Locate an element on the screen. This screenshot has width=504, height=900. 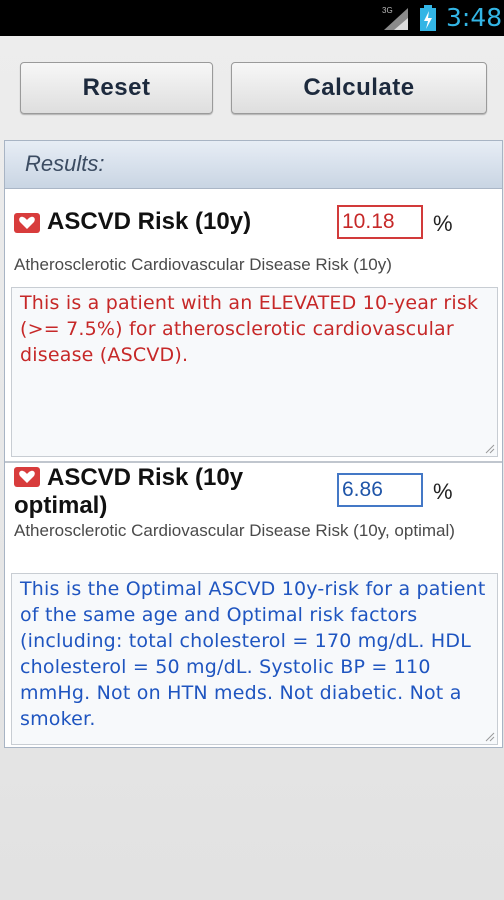
results-header: Results: is located at coordinates (253, 165).